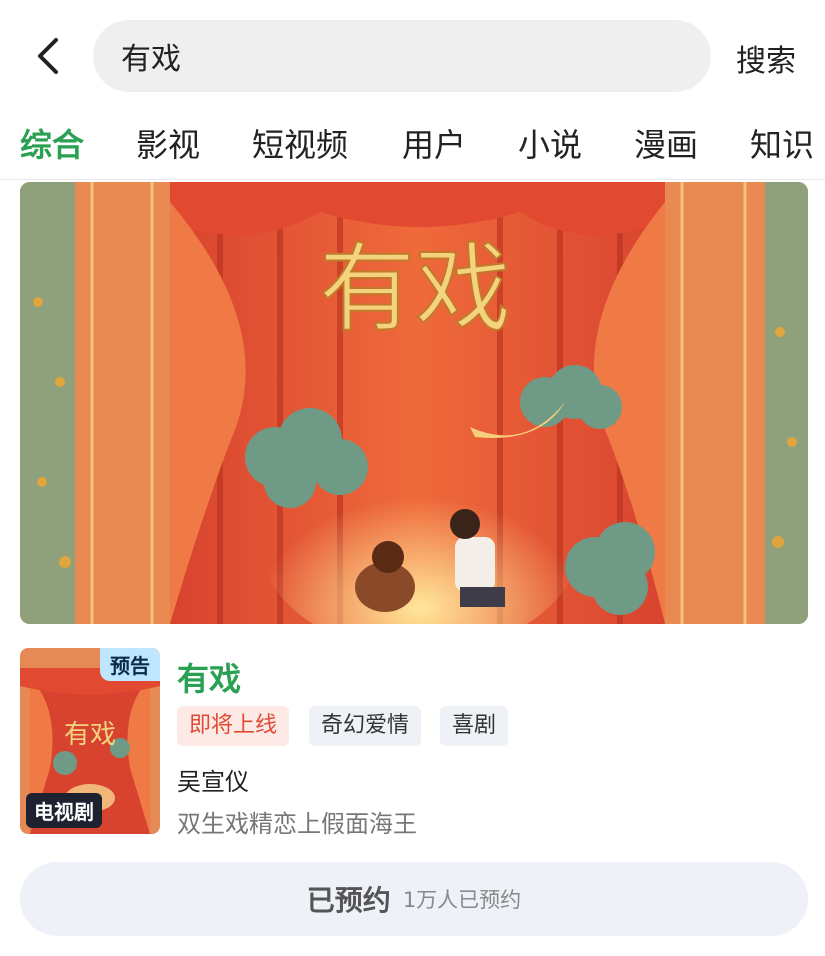 This screenshot has height=956, width=825. I want to click on back-button, so click(48, 56).